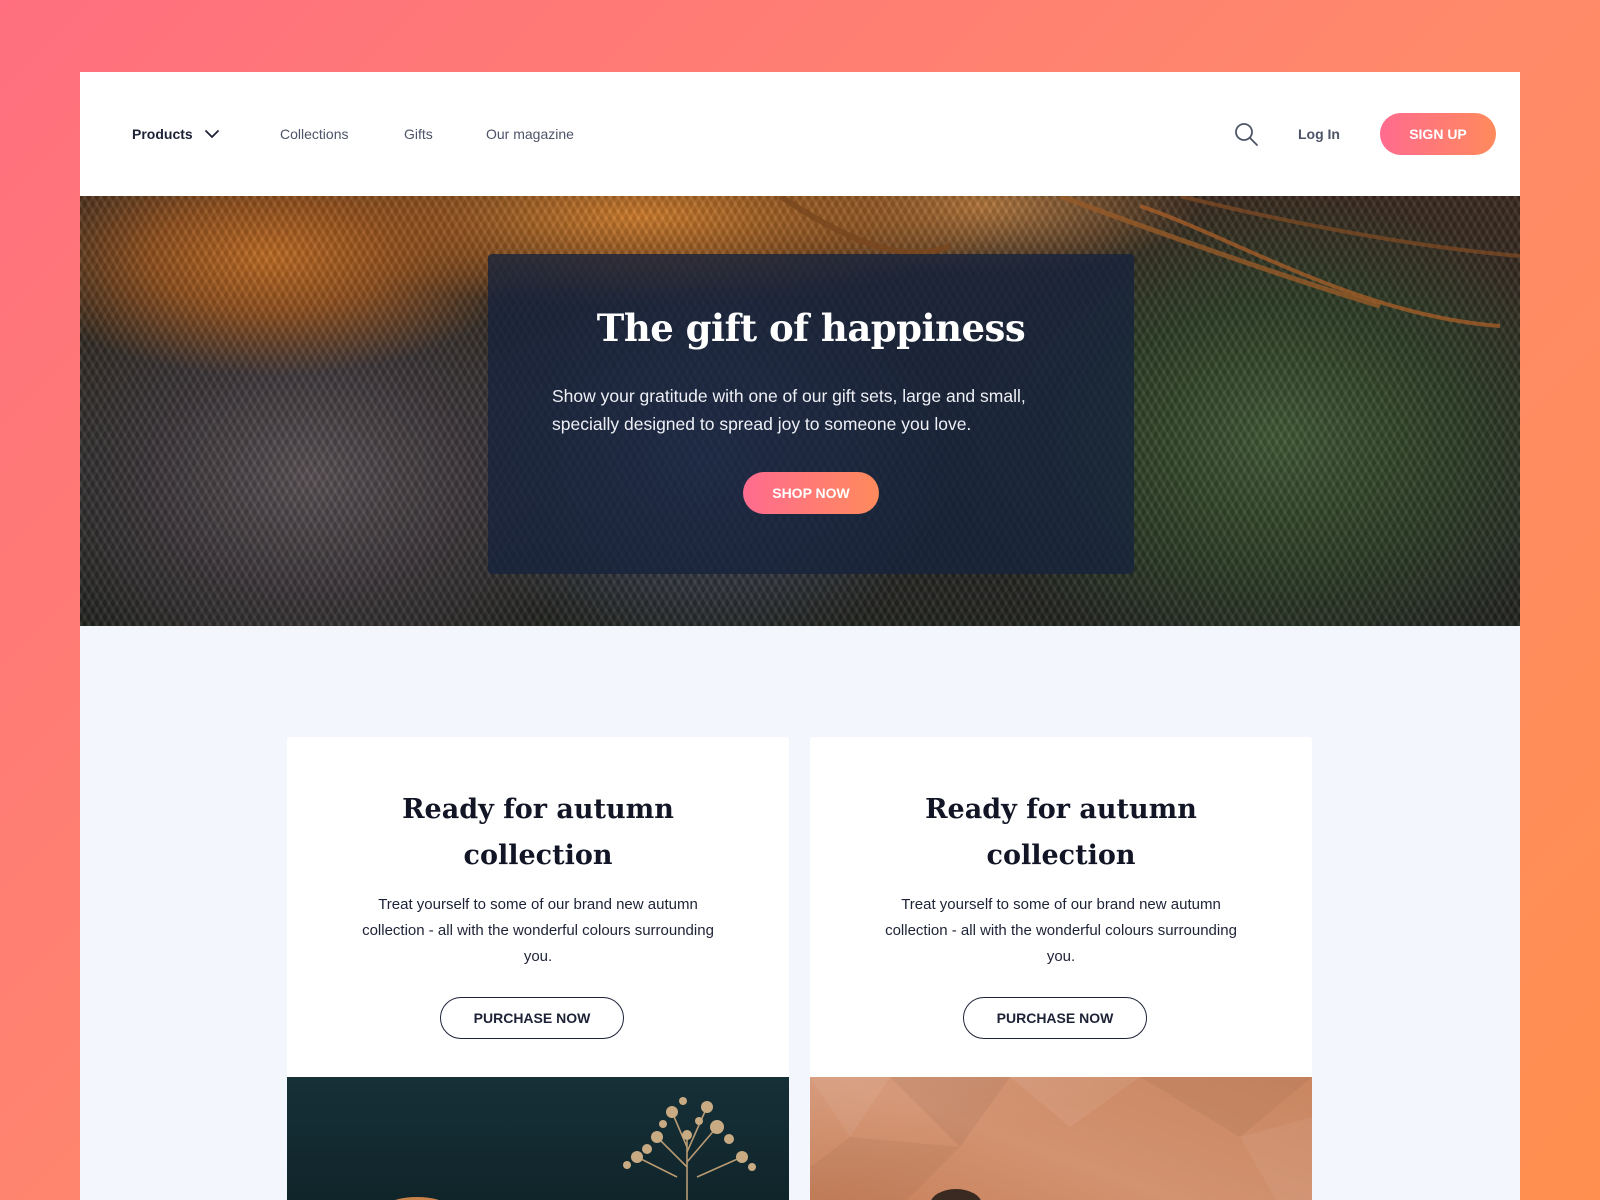 The width and height of the screenshot is (1600, 1200). What do you see at coordinates (530, 134) in the screenshot?
I see `nav-link-our-magazine: Our magazine` at bounding box center [530, 134].